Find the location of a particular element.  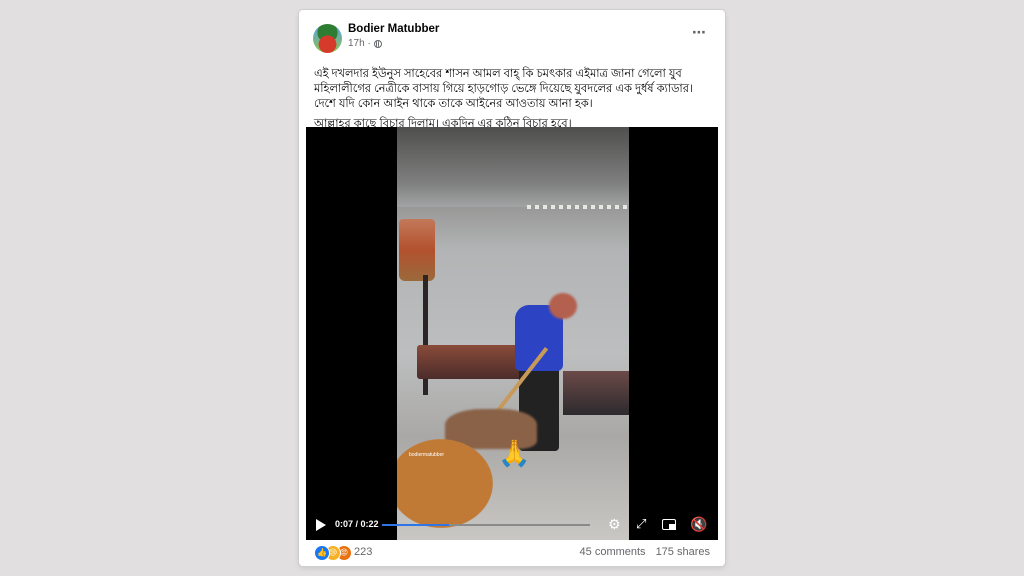

post-footer: 👍 😢 😡 223 45 comments 175 shares is located at coordinates (512, 553).